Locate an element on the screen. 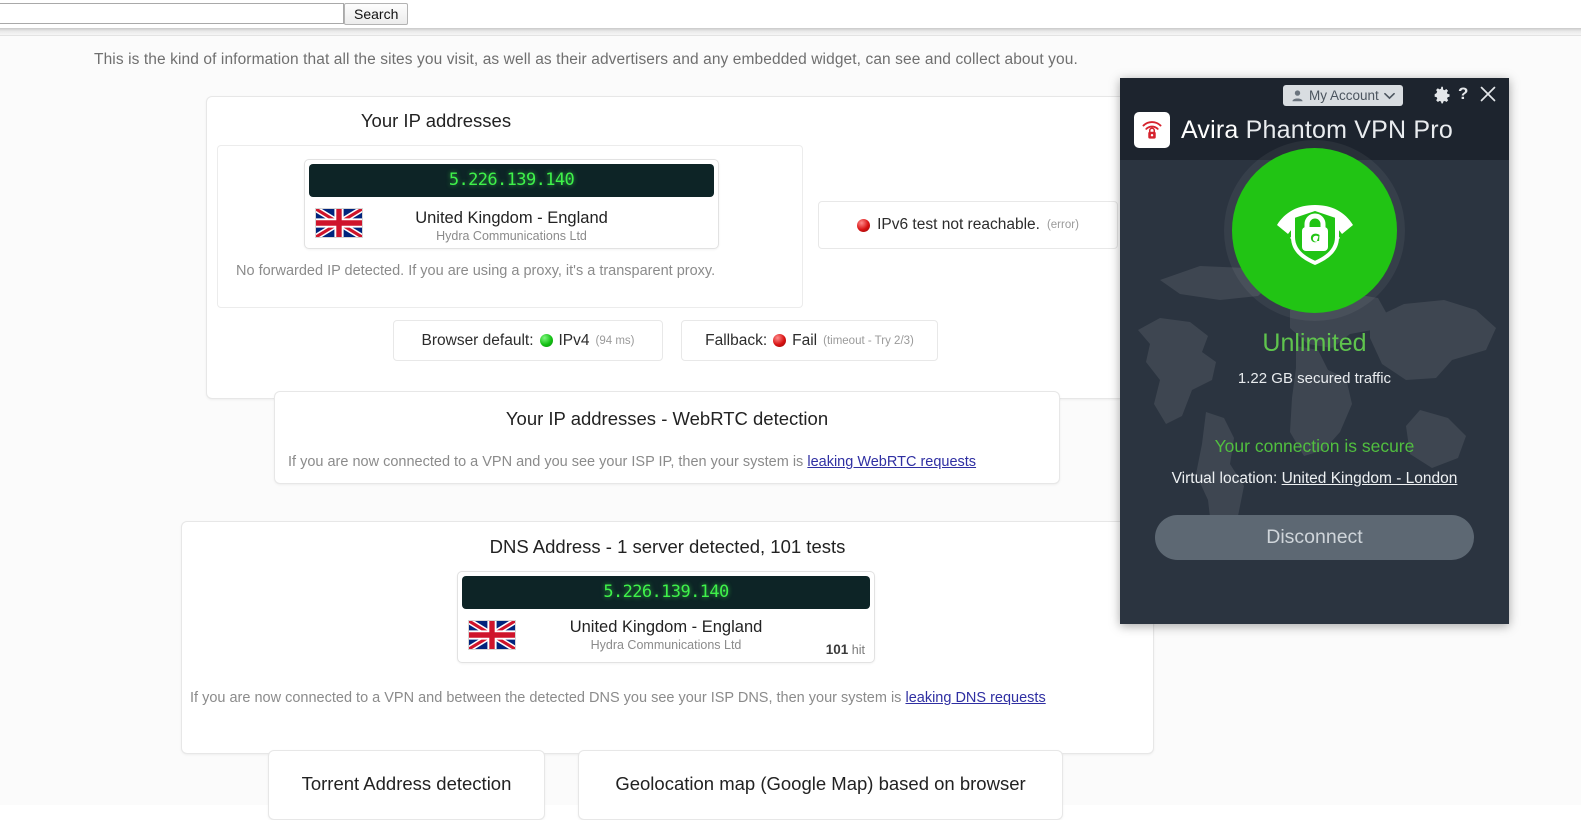 The width and height of the screenshot is (1581, 820). leaking-webrtc-link: leaking WebRTC requests is located at coordinates (891, 462).